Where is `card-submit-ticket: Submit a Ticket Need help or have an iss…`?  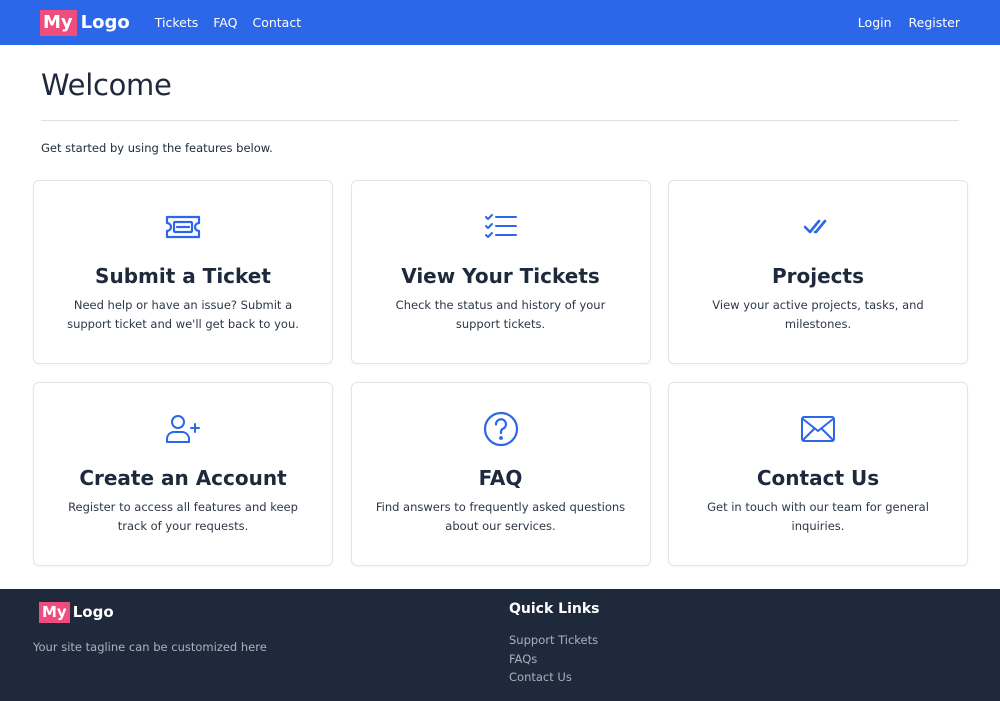
card-submit-ticket: Submit a Ticket Need help or have an iss… is located at coordinates (183, 272).